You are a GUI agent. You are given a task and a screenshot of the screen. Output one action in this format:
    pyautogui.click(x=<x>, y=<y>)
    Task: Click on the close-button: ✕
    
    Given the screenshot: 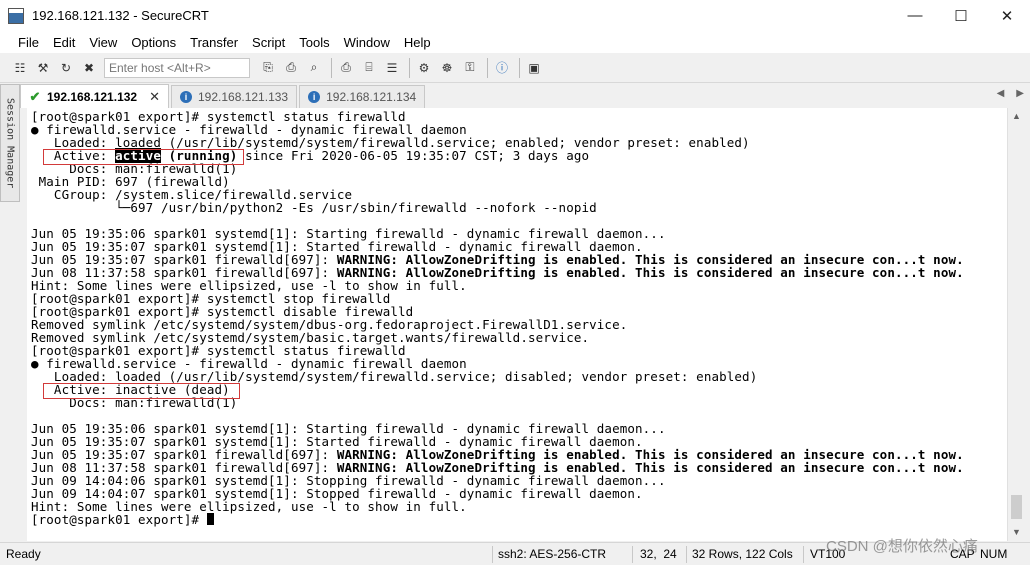 What is the action you would take?
    pyautogui.click(x=1007, y=15)
    